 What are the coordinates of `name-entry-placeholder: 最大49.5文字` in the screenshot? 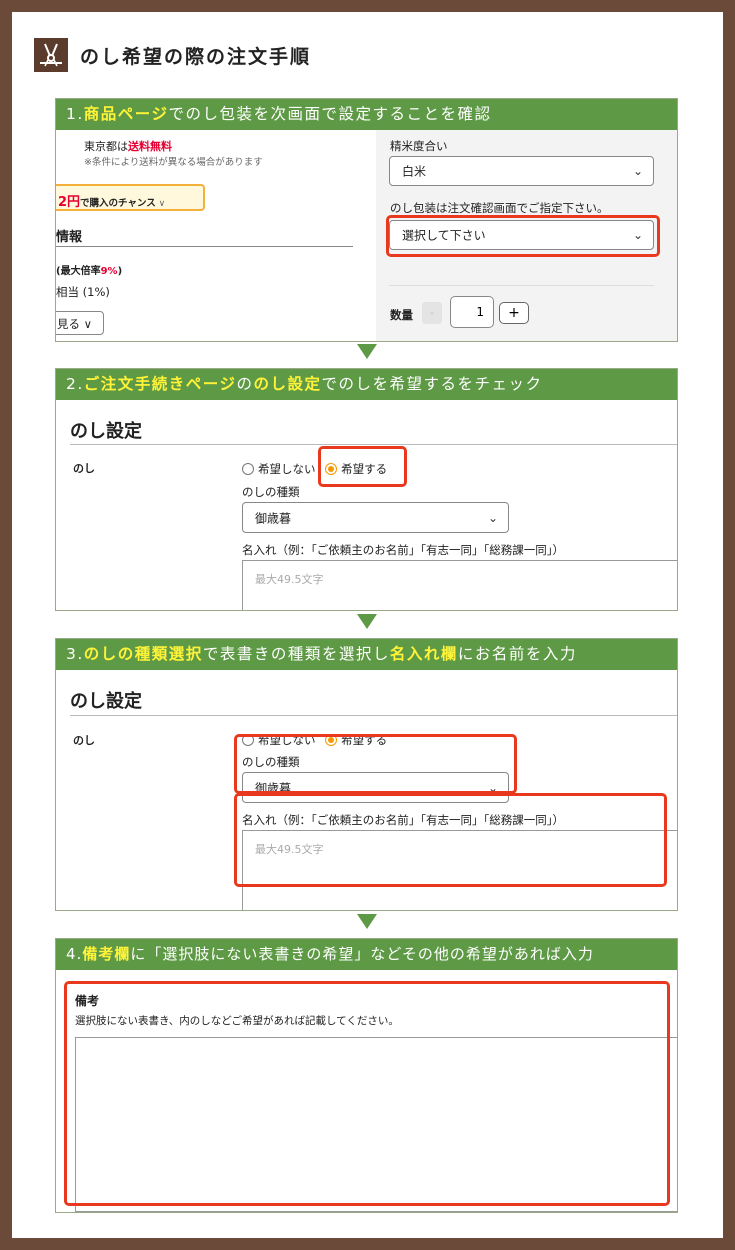 It's located at (289, 579).